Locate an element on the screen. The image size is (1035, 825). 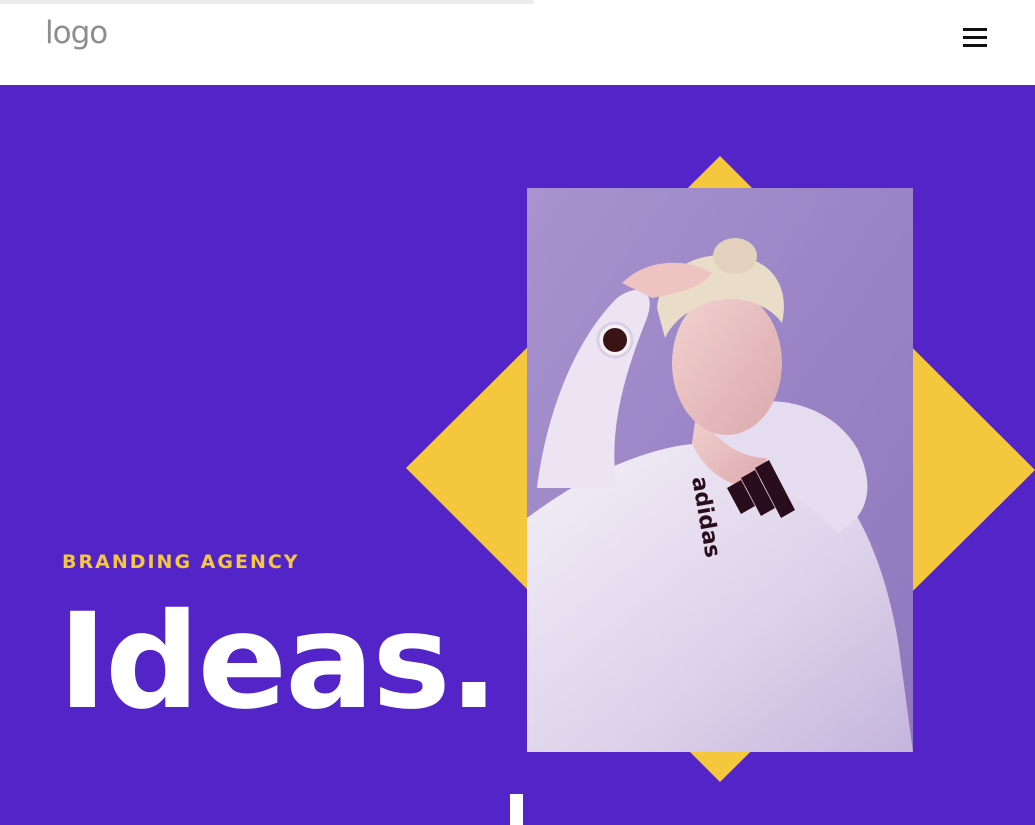
scroll-indicator is located at coordinates (516, 809).